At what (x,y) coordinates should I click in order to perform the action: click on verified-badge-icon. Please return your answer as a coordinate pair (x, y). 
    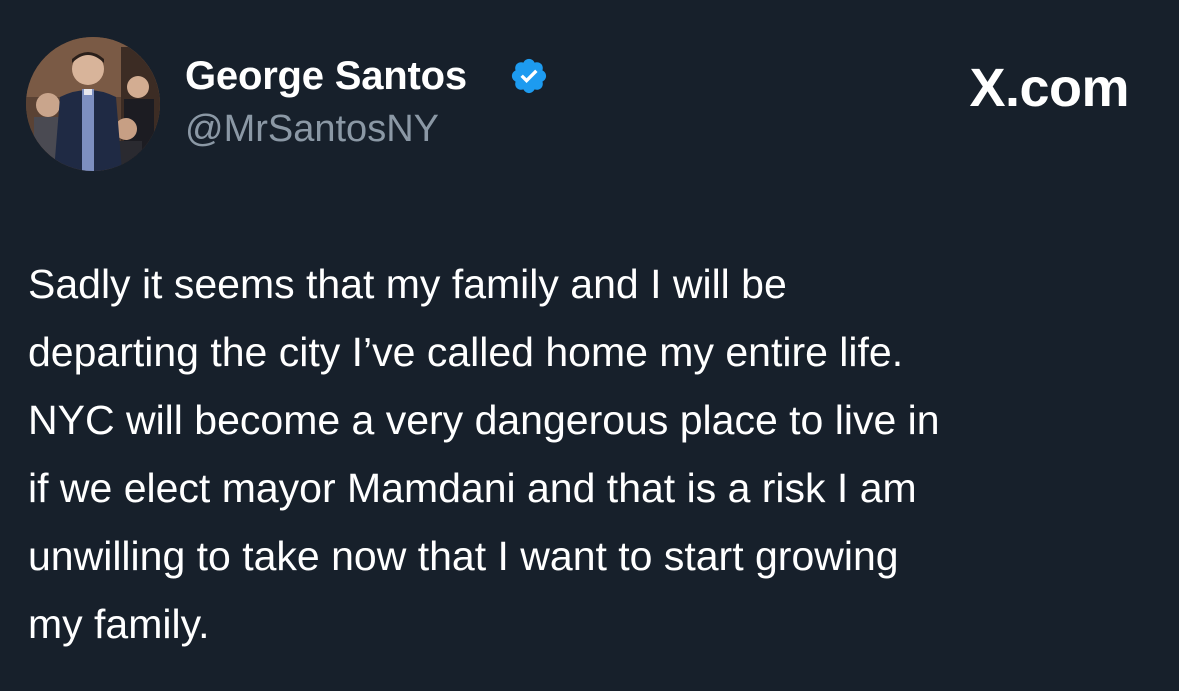
    Looking at the image, I should click on (529, 76).